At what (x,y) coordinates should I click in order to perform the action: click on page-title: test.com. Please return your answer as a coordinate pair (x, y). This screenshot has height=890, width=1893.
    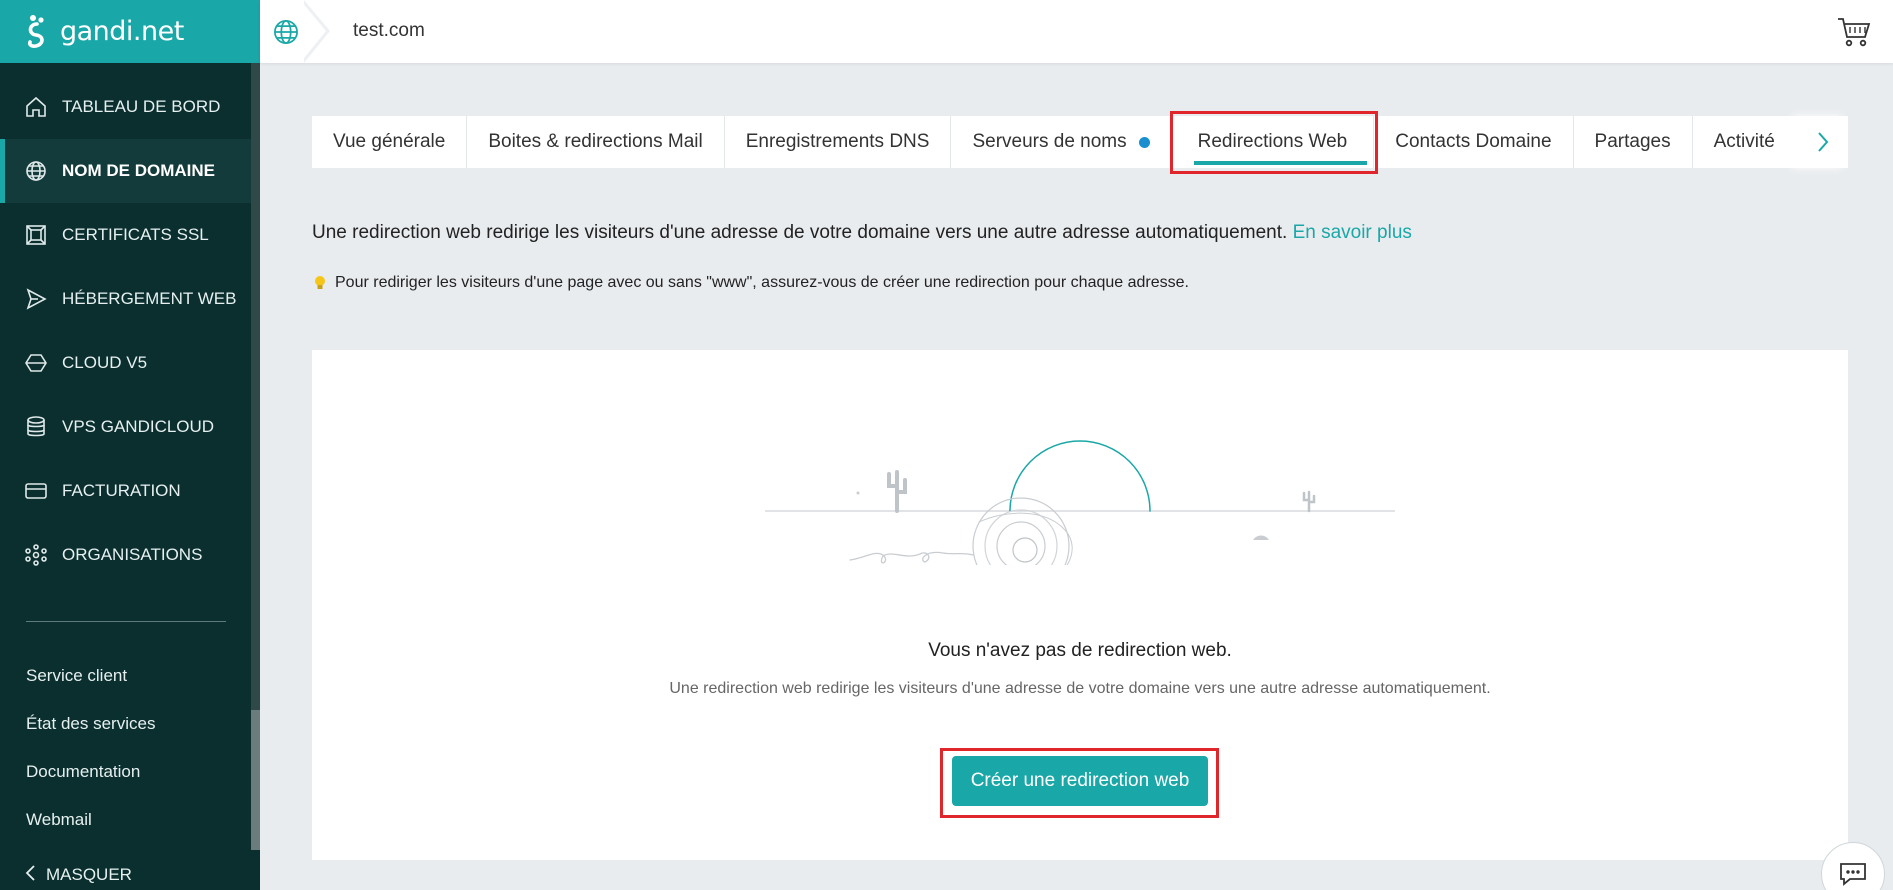
    Looking at the image, I should click on (389, 30).